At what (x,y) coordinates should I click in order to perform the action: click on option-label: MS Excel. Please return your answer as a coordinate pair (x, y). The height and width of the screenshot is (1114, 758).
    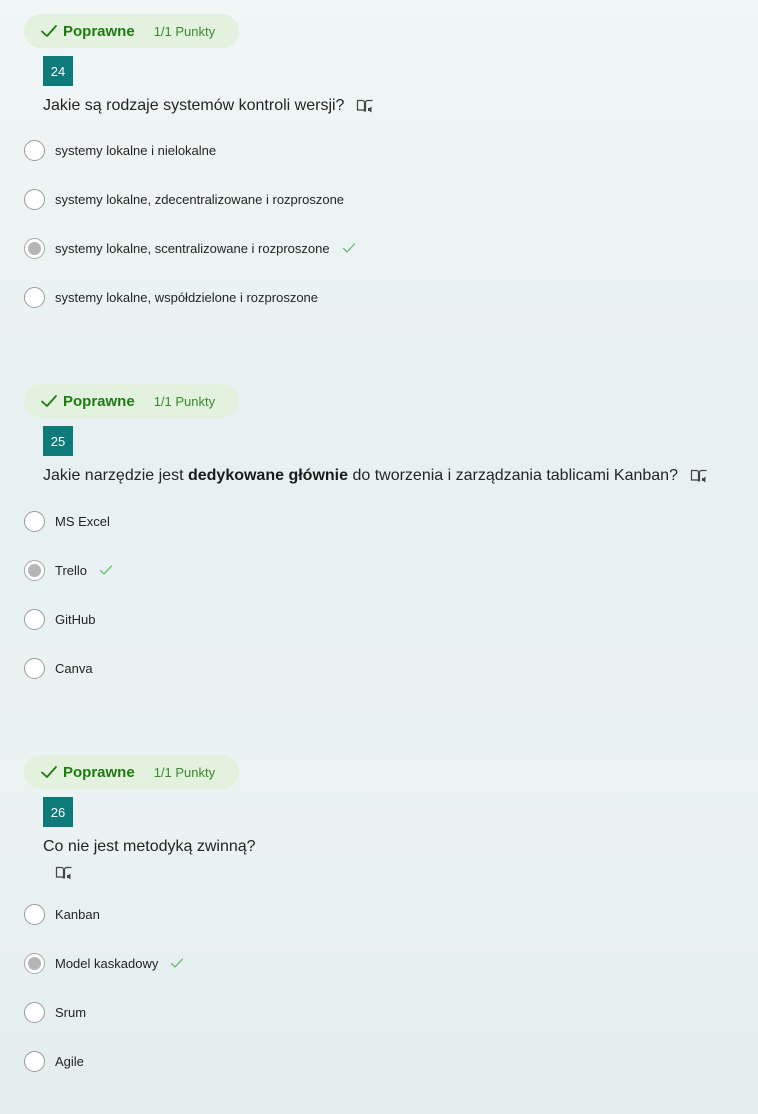
    Looking at the image, I should click on (82, 521).